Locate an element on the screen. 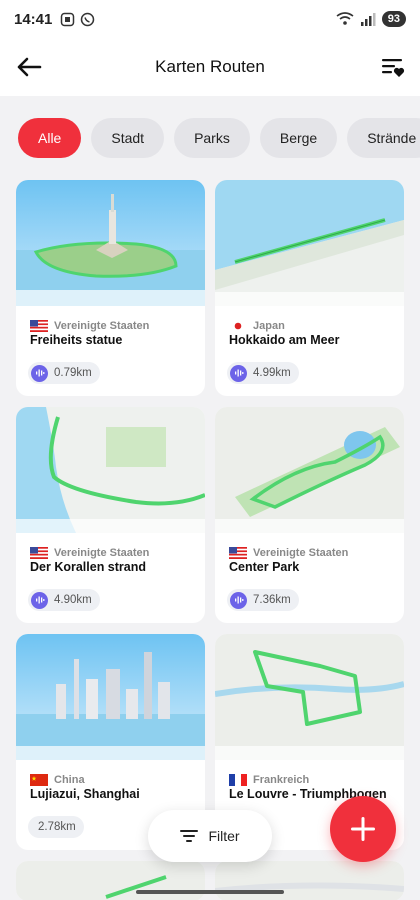 This screenshot has height=900, width=420. favorites-list-icon is located at coordinates (393, 67).